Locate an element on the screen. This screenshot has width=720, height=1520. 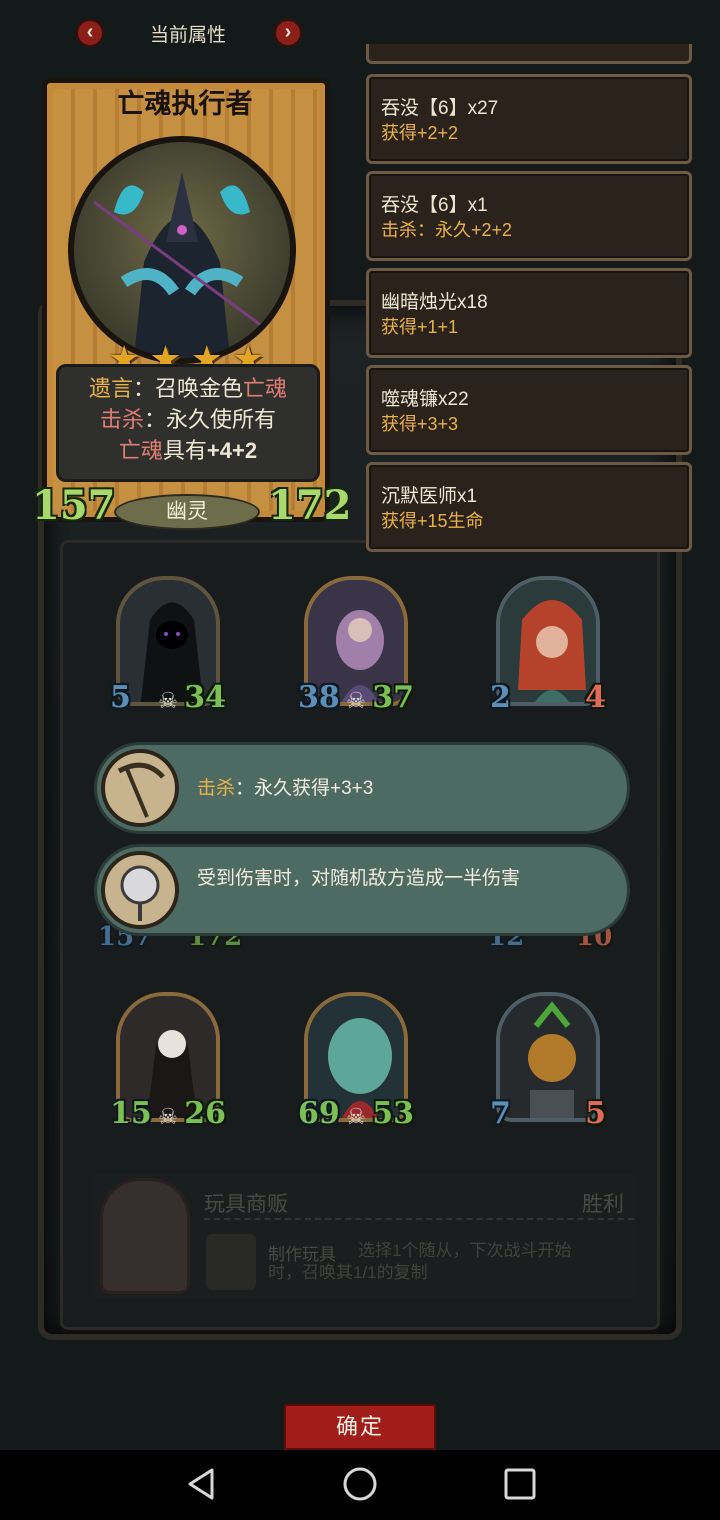
card-description: 遗言：召唤金色亡魂 击杀：永久使所有 亡魂具有+4+2 is located at coordinates (188, 423).